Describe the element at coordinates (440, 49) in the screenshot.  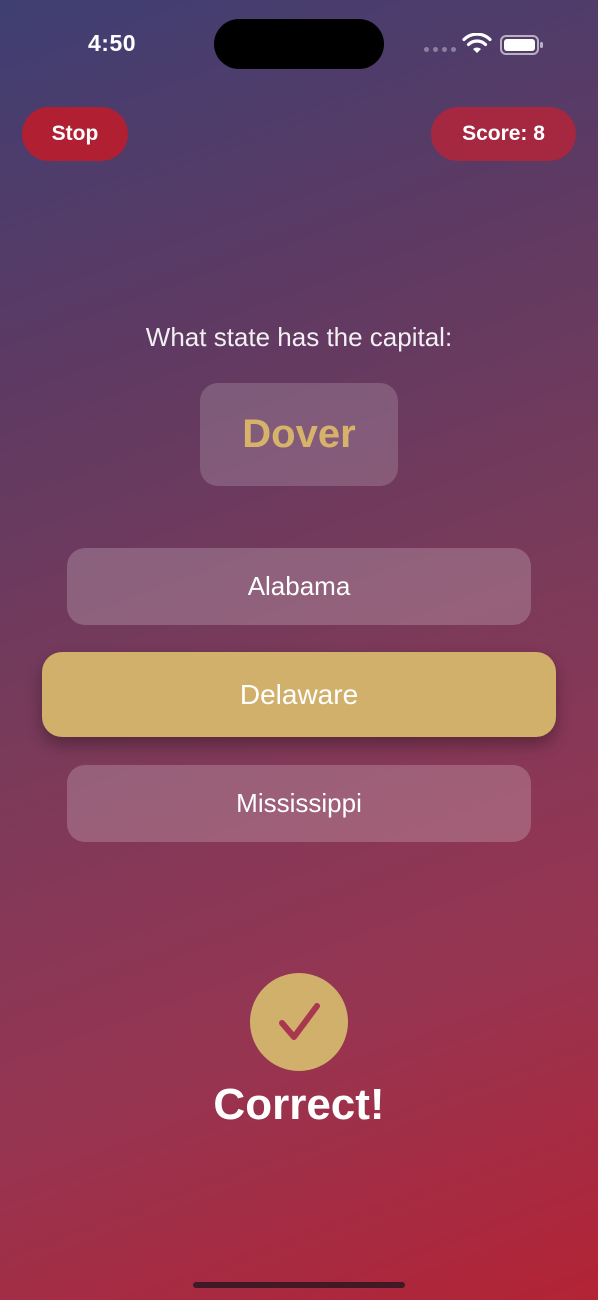
I see `cellular-signal-icon` at that location.